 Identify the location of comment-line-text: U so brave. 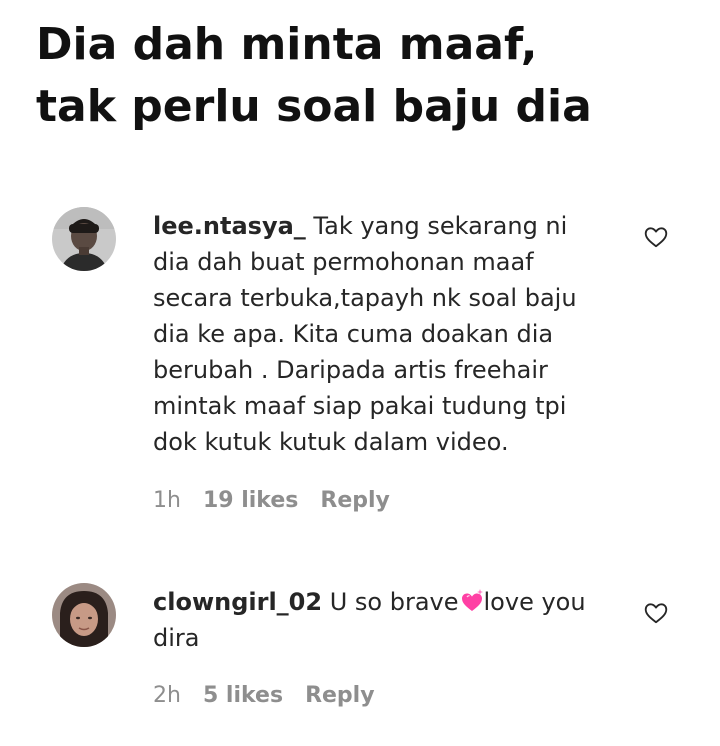
(394, 602).